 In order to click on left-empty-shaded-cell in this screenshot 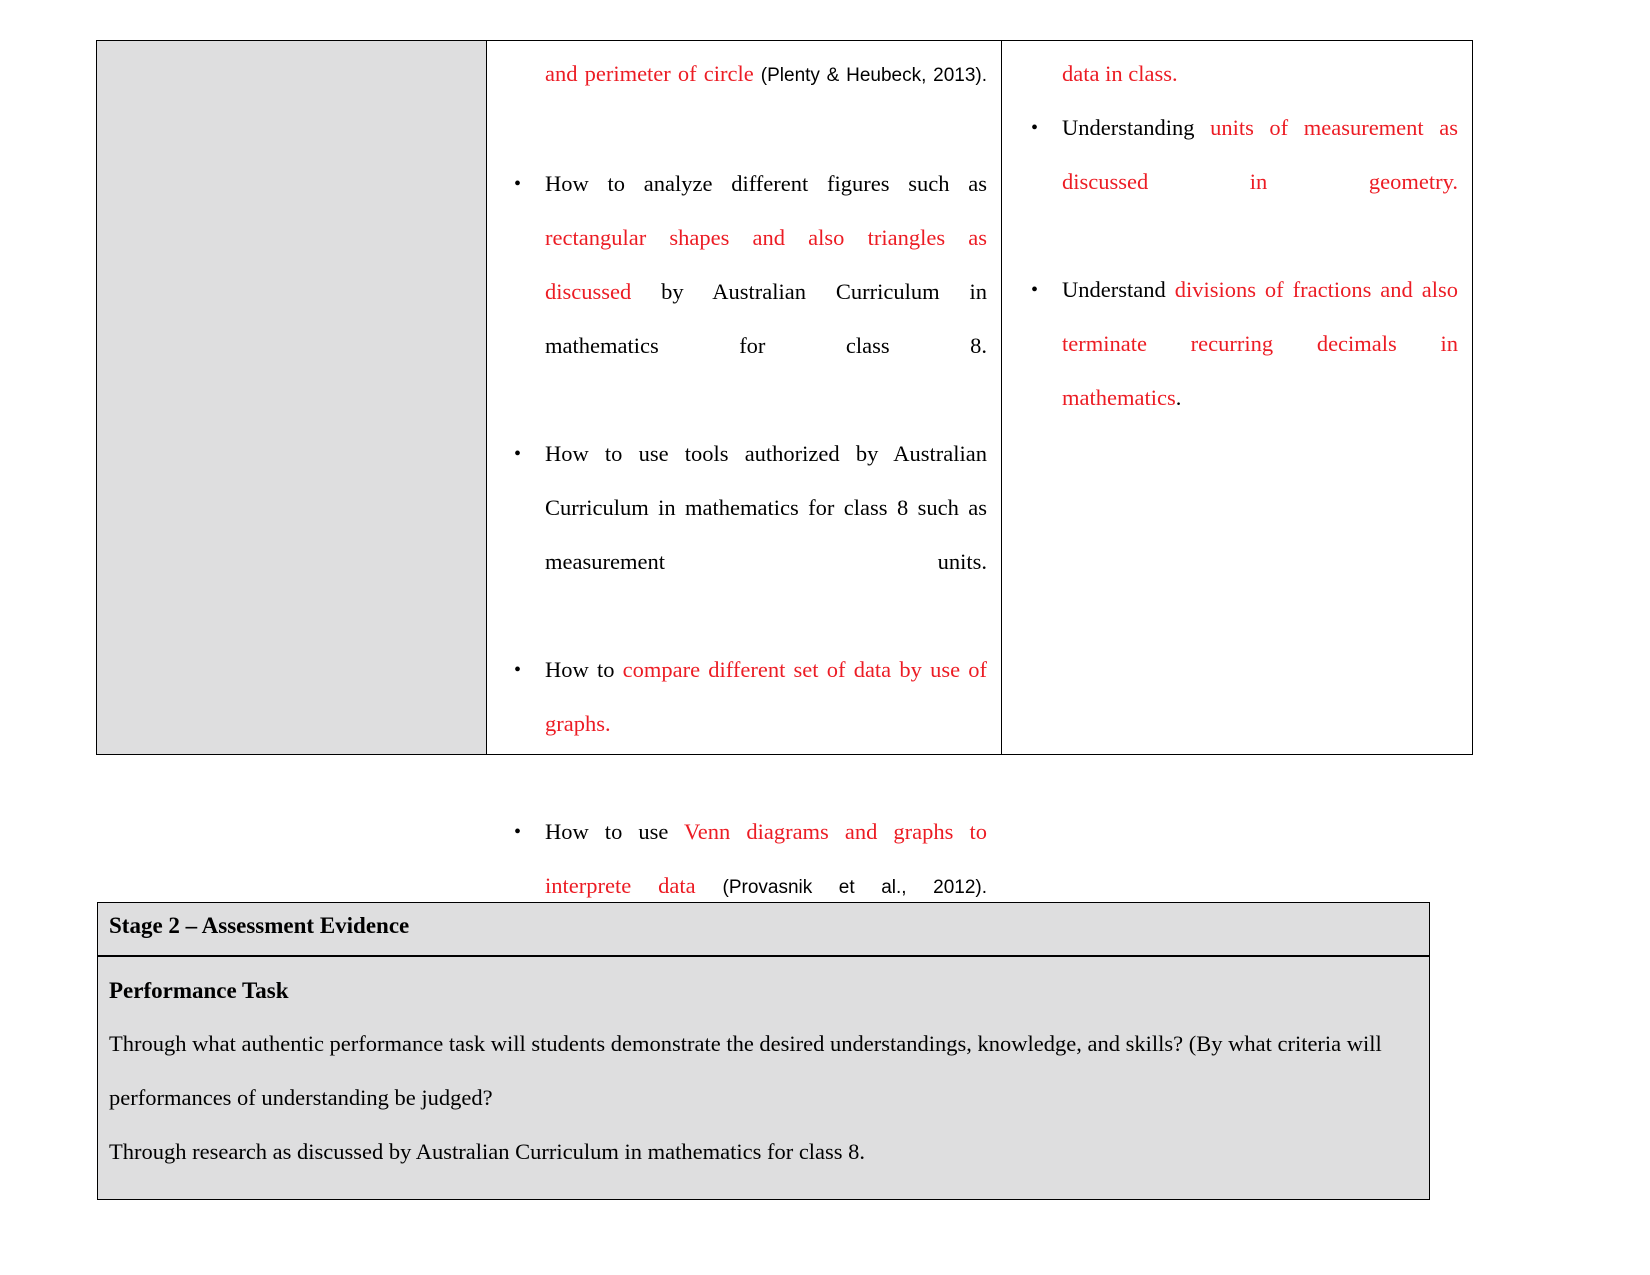, I will do `click(291, 397)`.